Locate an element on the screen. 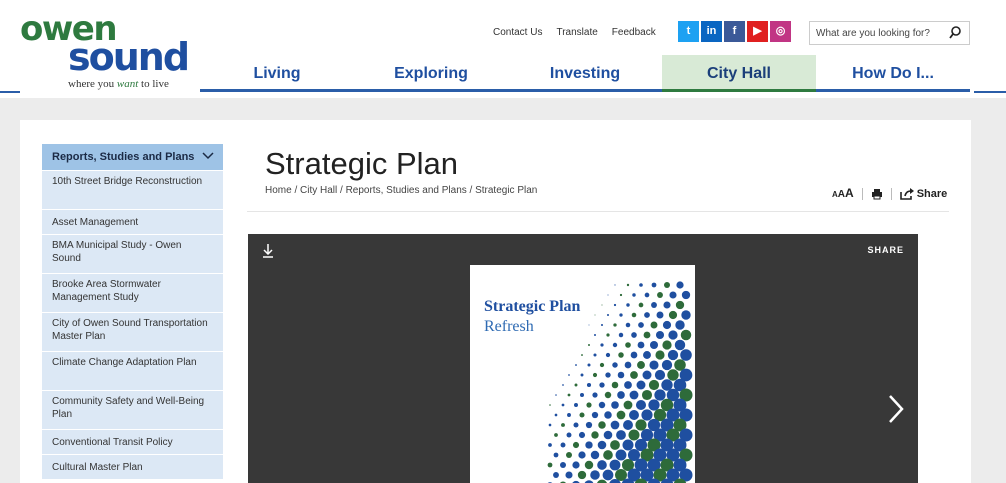 The image size is (1006, 483). translate-link: Translate is located at coordinates (576, 32).